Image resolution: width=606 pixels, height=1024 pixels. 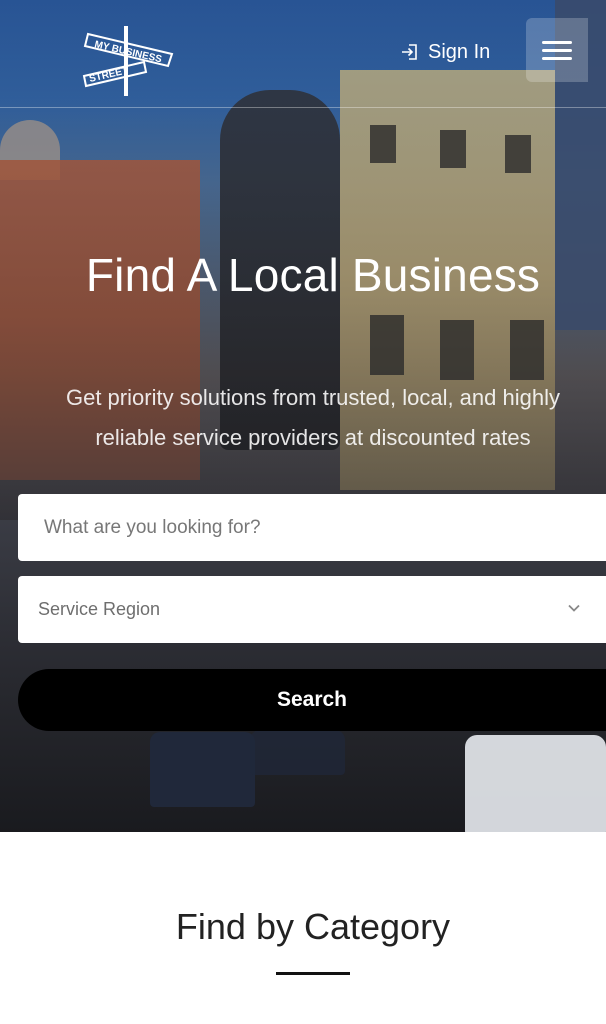 I want to click on sign-in-icon, so click(x=409, y=52).